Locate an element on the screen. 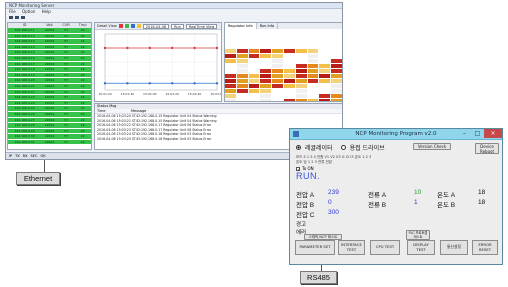 The image size is (508, 287). x-tick-label: 15:01:20 is located at coordinates (105, 94).